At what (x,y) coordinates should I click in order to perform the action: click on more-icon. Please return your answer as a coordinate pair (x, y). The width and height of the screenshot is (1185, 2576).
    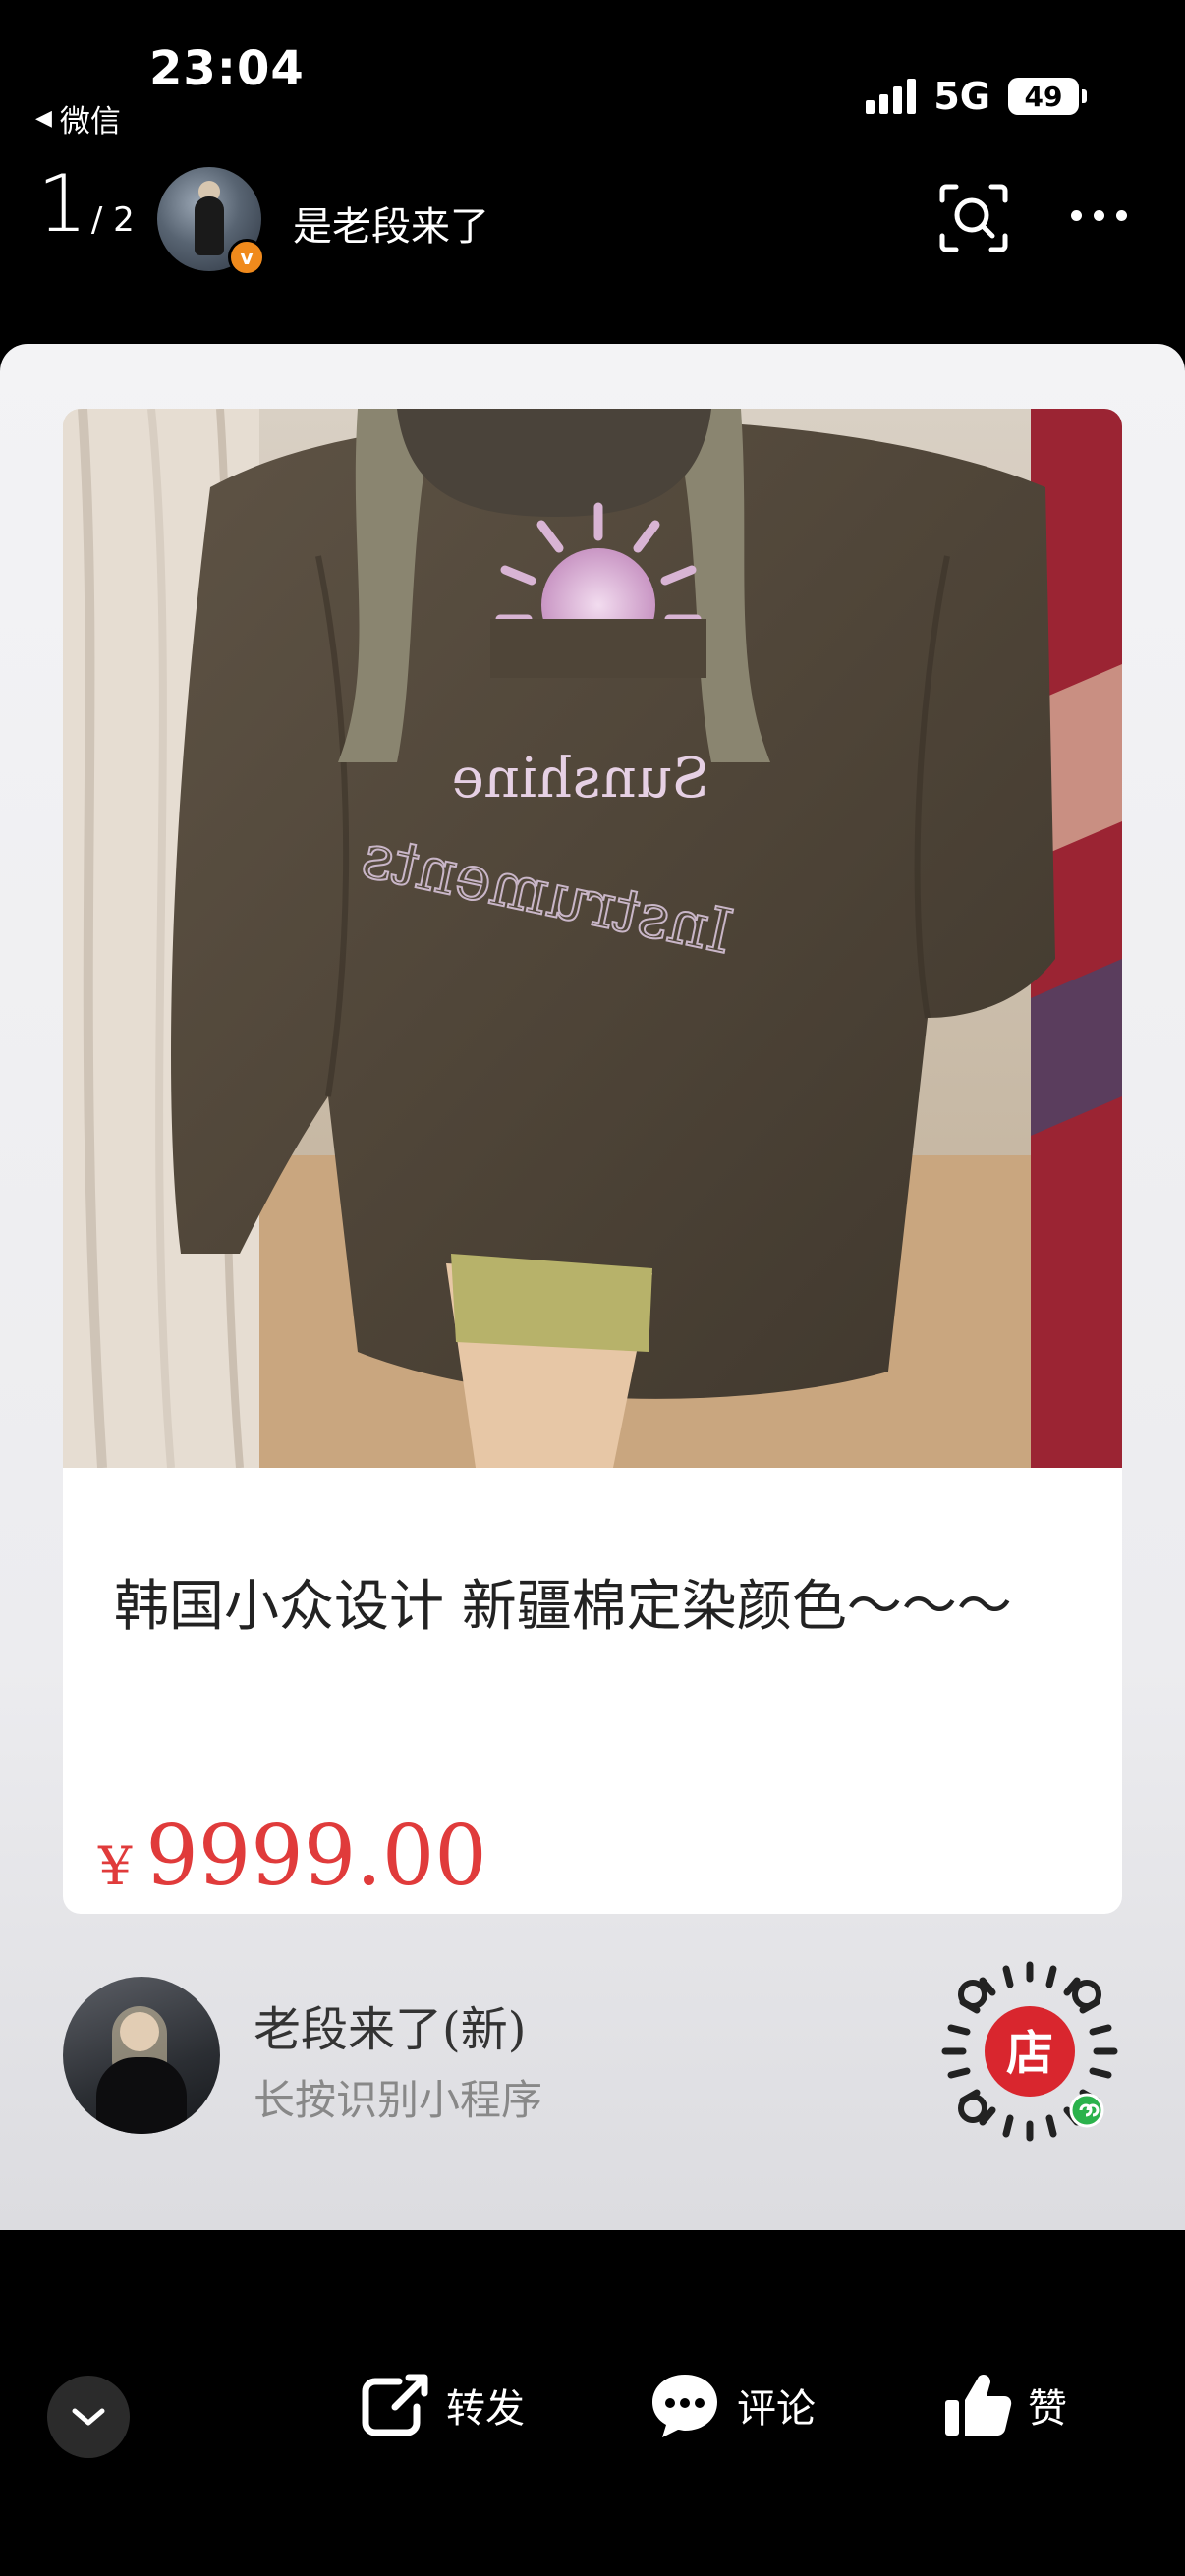
    Looking at the image, I should click on (1099, 215).